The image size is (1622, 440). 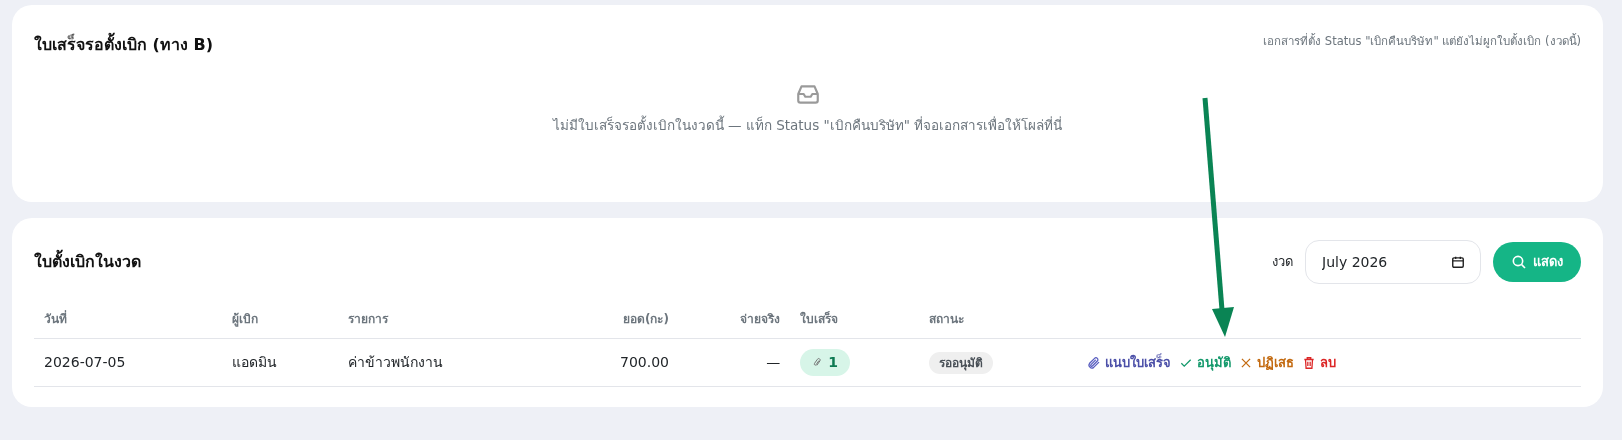 What do you see at coordinates (961, 363) in the screenshot?
I see `status-badge: รออนุมัติ` at bounding box center [961, 363].